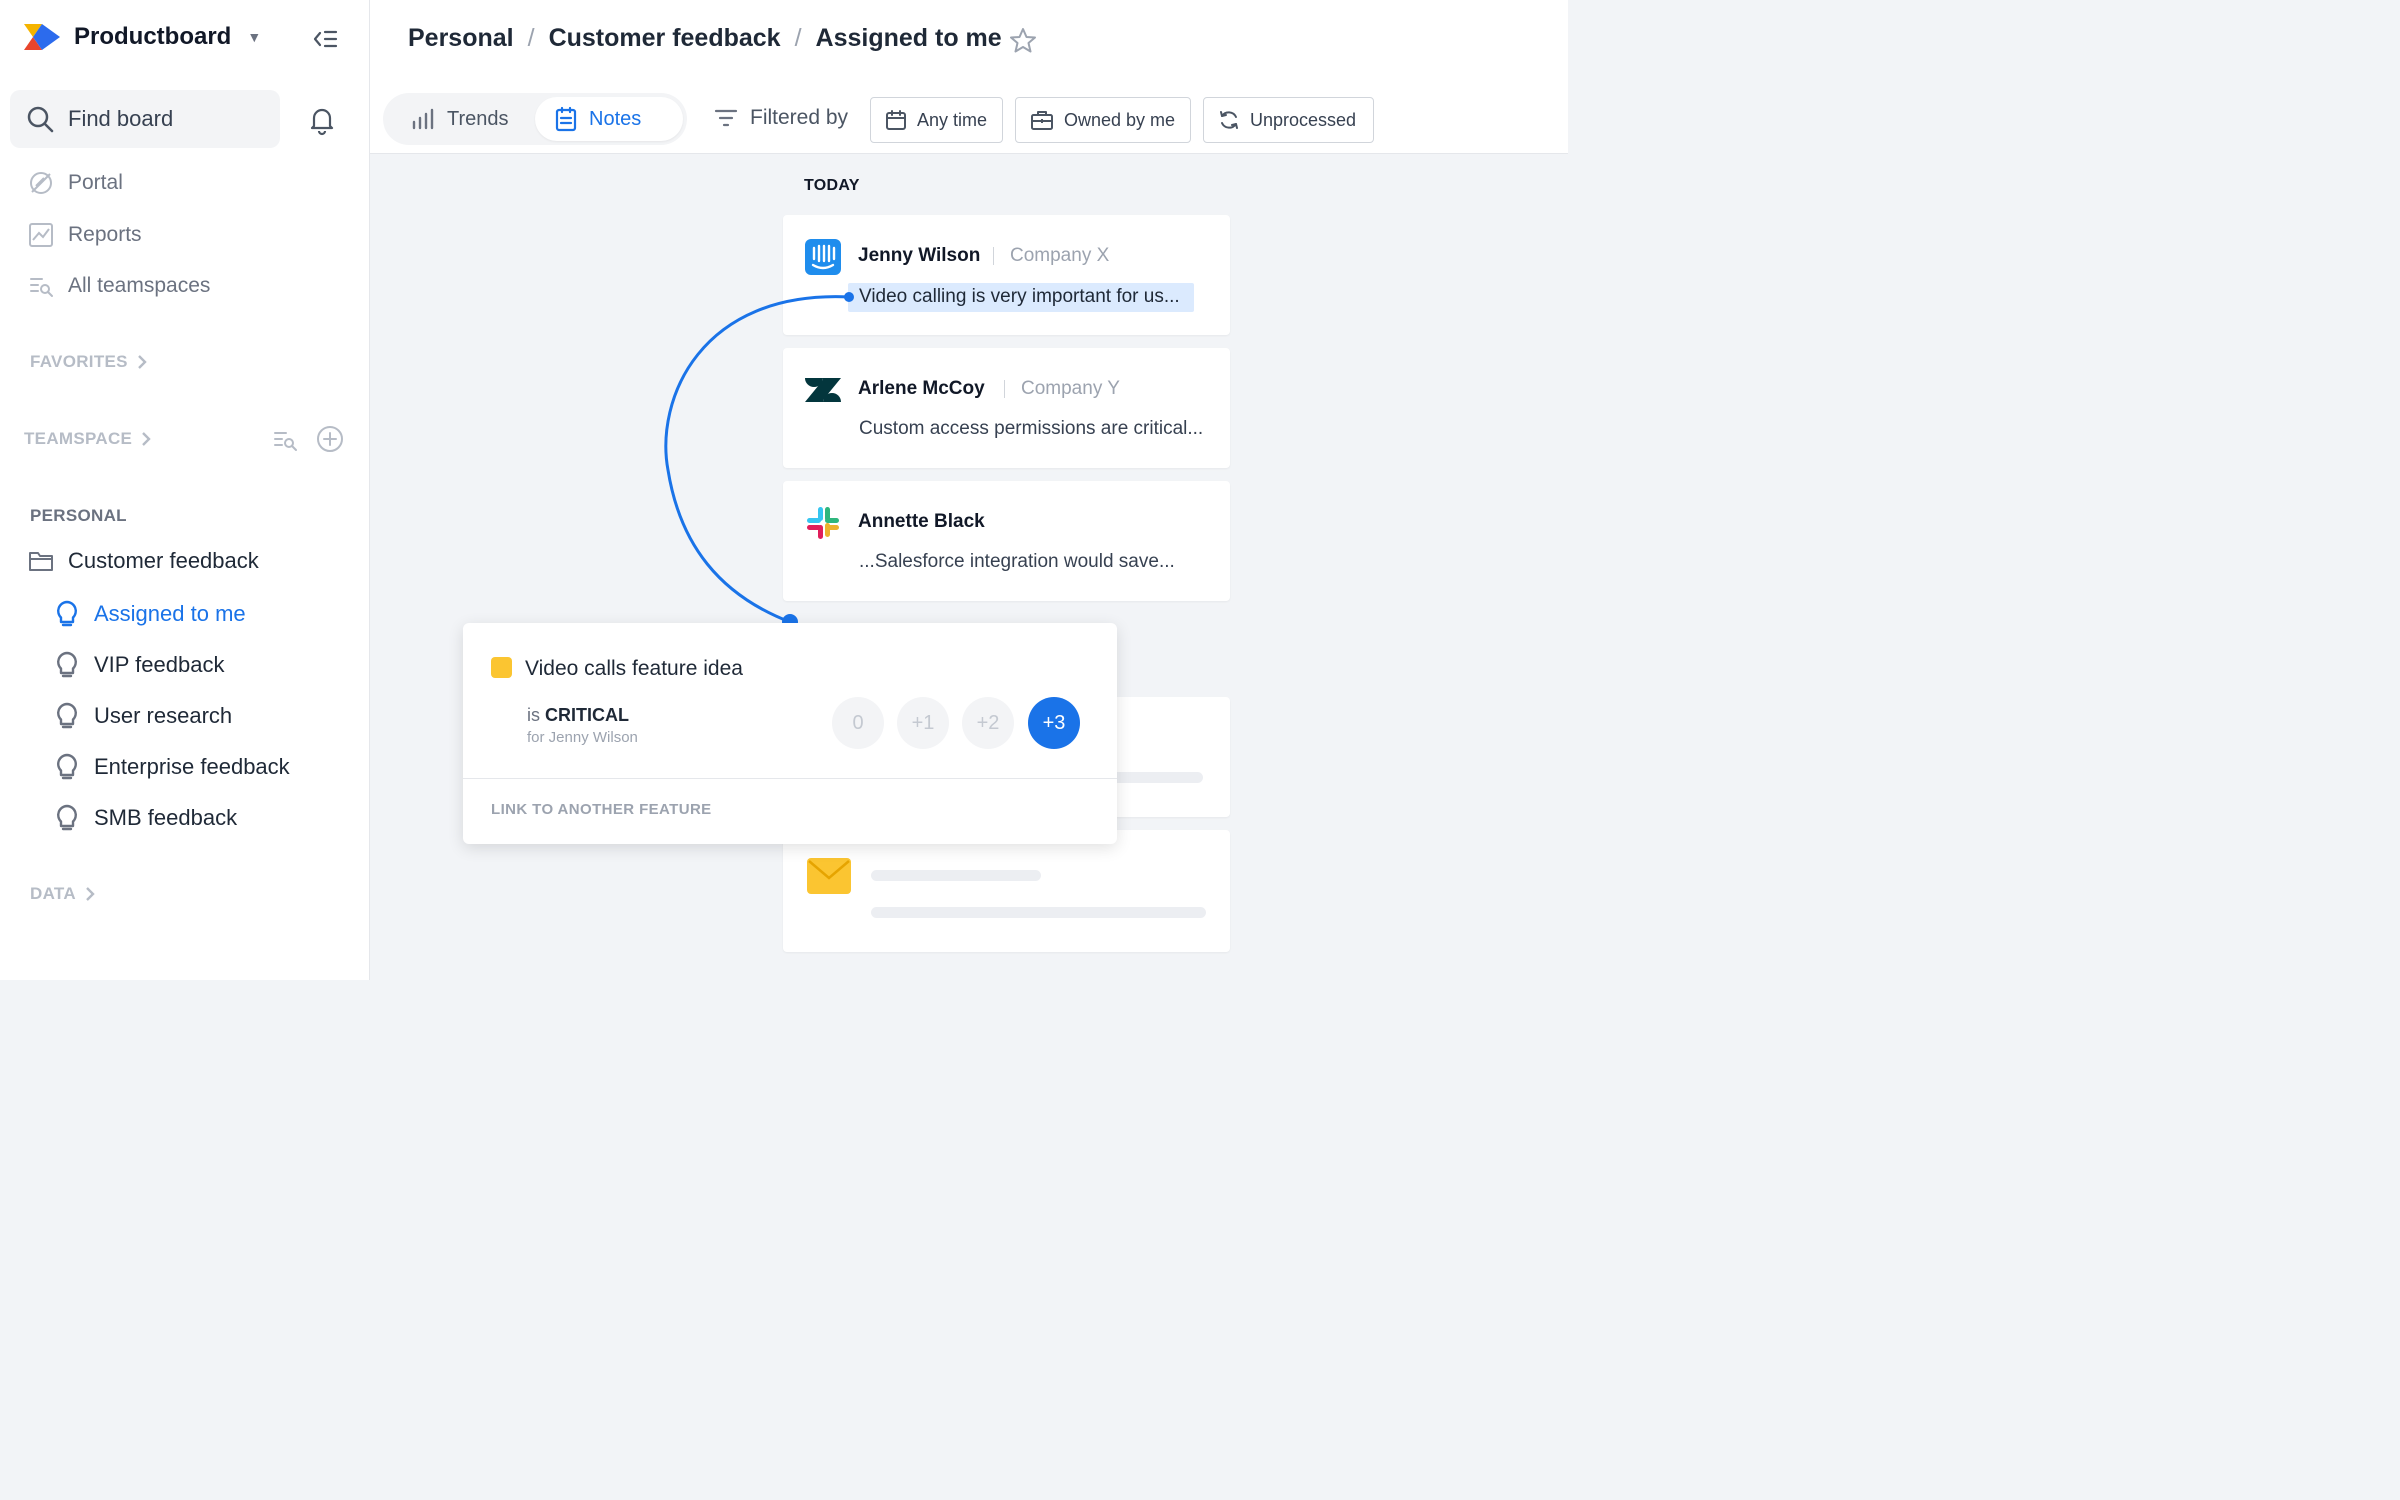  Describe the element at coordinates (170, 613) in the screenshot. I see `board-label: Assigned to me` at that location.